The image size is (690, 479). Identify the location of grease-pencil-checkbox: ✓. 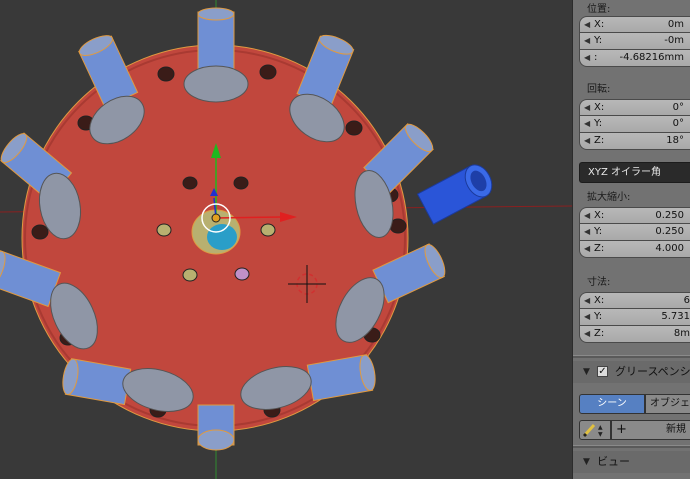
(602, 371).